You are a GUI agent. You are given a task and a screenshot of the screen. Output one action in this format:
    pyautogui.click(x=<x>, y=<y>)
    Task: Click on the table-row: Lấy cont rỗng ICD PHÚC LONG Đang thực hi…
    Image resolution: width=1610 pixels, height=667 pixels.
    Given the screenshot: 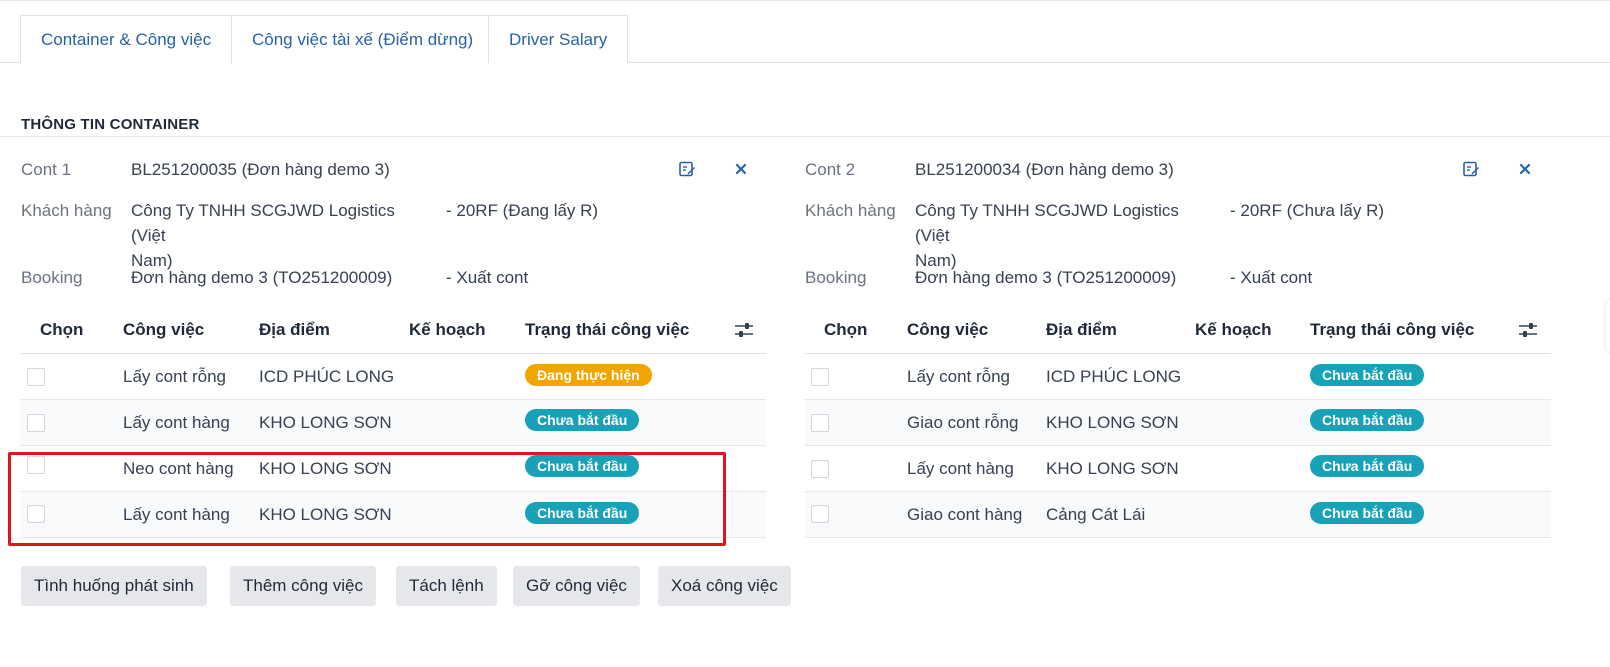 What is the action you would take?
    pyautogui.click(x=393, y=377)
    